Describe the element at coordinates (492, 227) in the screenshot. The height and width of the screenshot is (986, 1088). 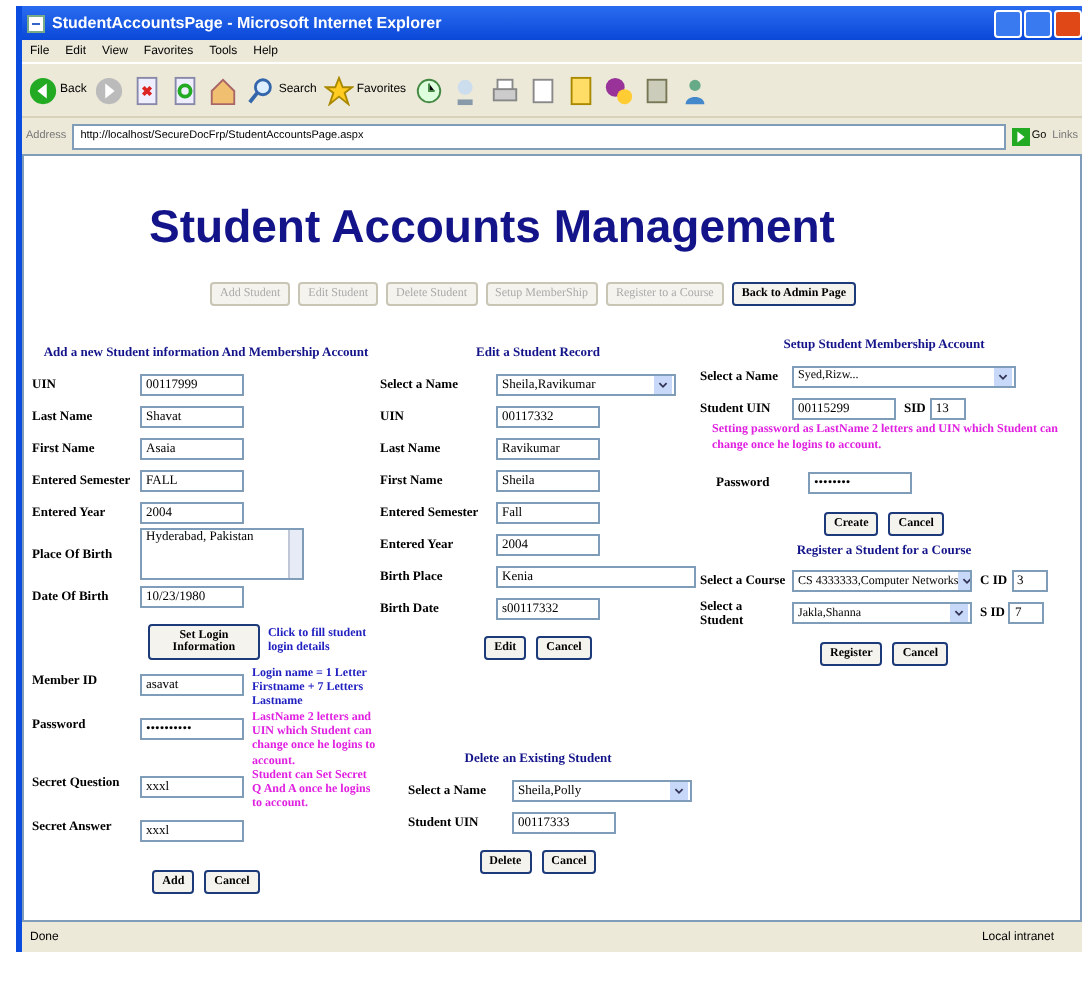
I see `page-heading: Student Accounts Management` at that location.